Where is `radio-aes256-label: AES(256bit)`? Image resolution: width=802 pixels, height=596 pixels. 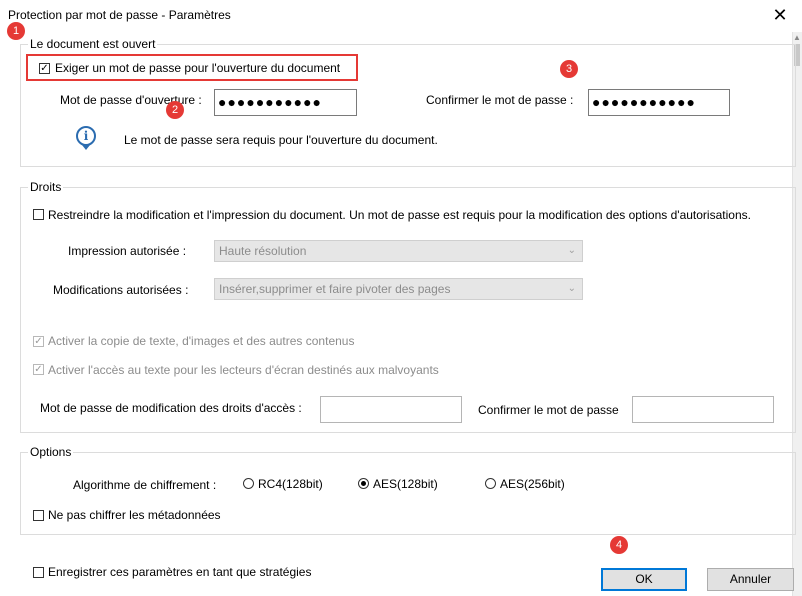
radio-aes256-label: AES(256bit) is located at coordinates (532, 484).